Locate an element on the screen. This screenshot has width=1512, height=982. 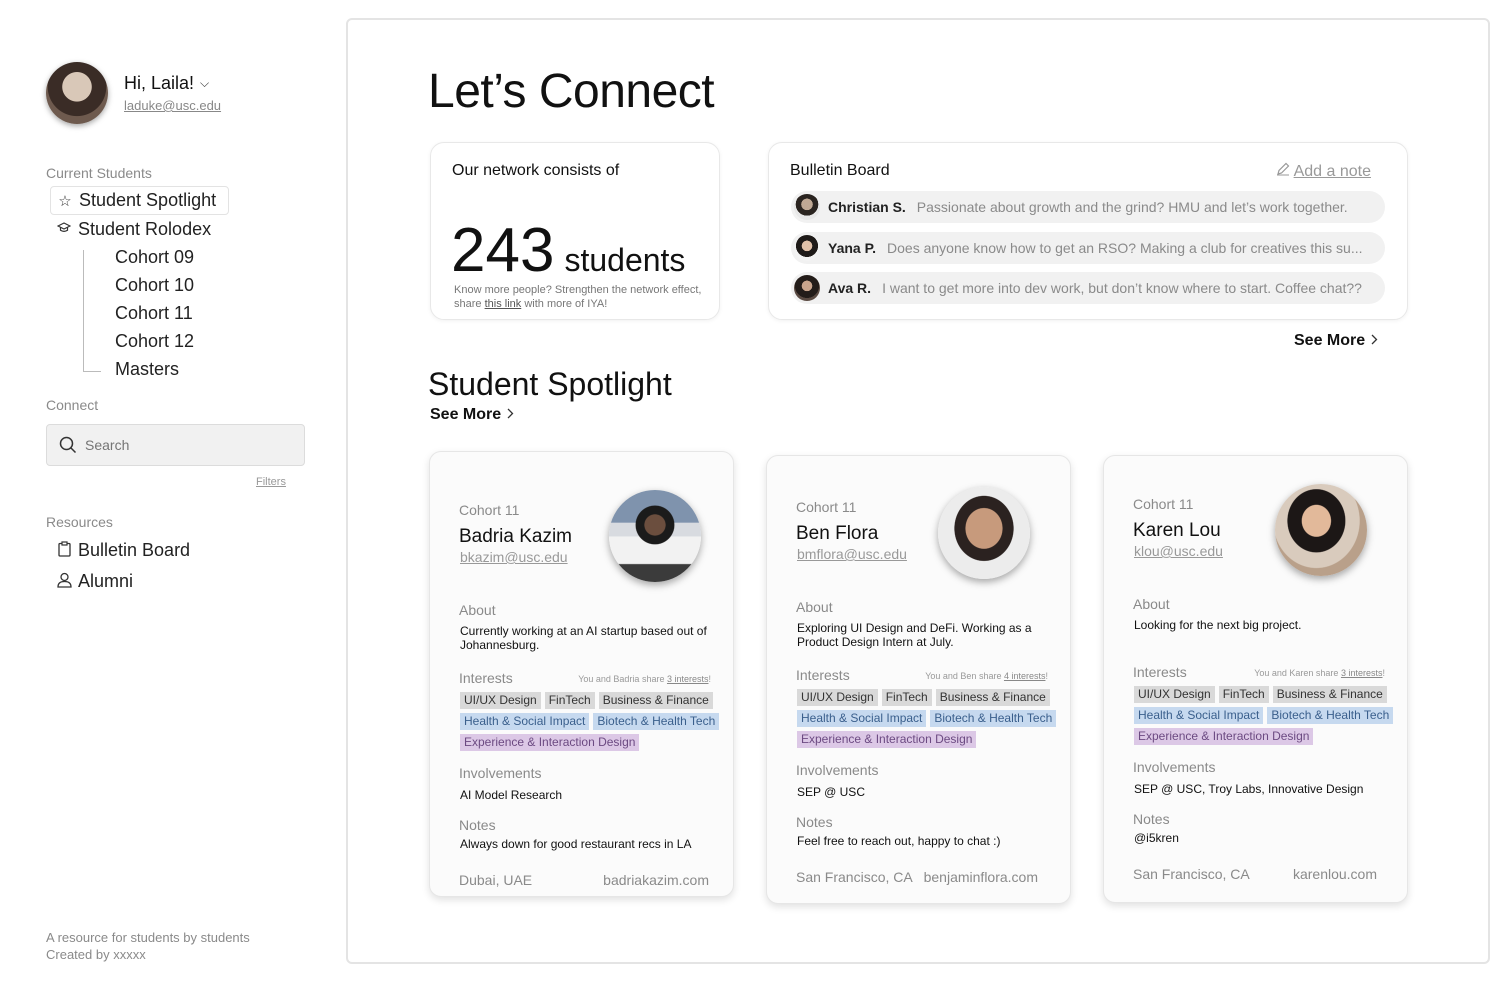
nav-alumni: Alumni is located at coordinates (94, 581).